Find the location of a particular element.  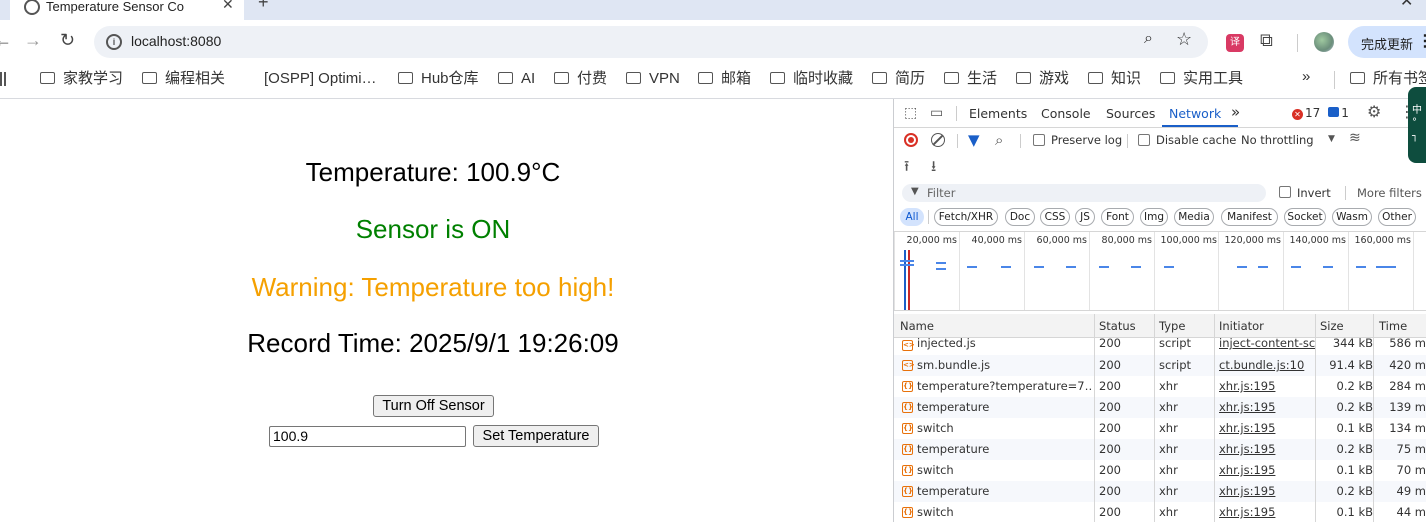

more-tabs-icon: » is located at coordinates (1235, 112).